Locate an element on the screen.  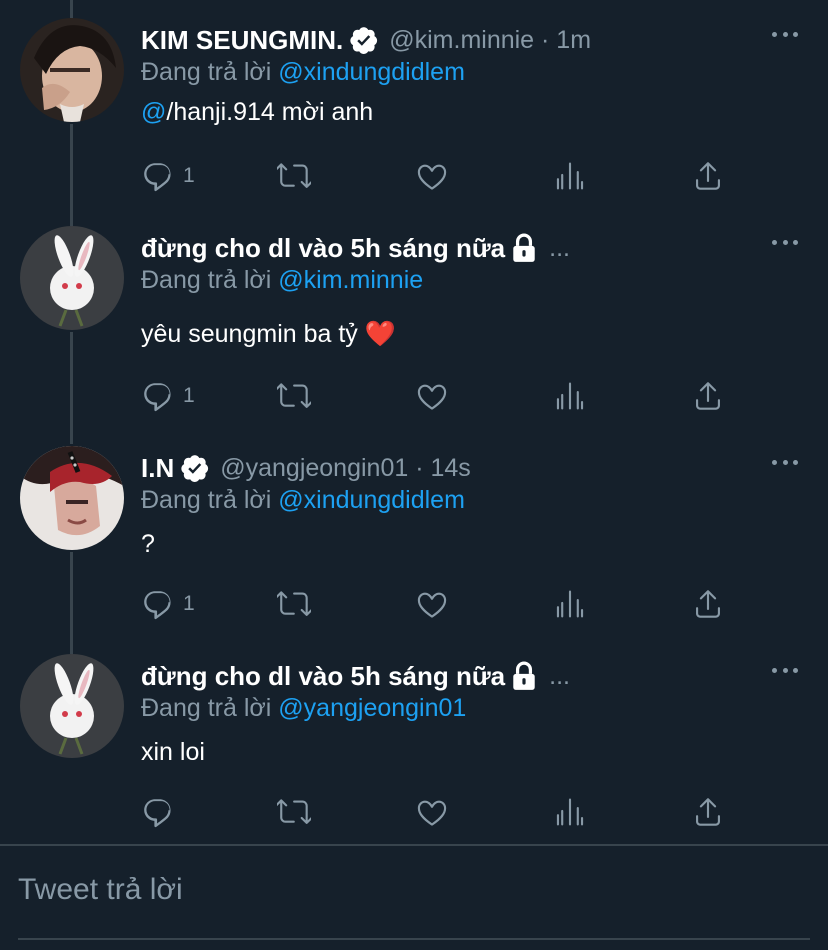
reply-button is located at coordinates (158, 812).